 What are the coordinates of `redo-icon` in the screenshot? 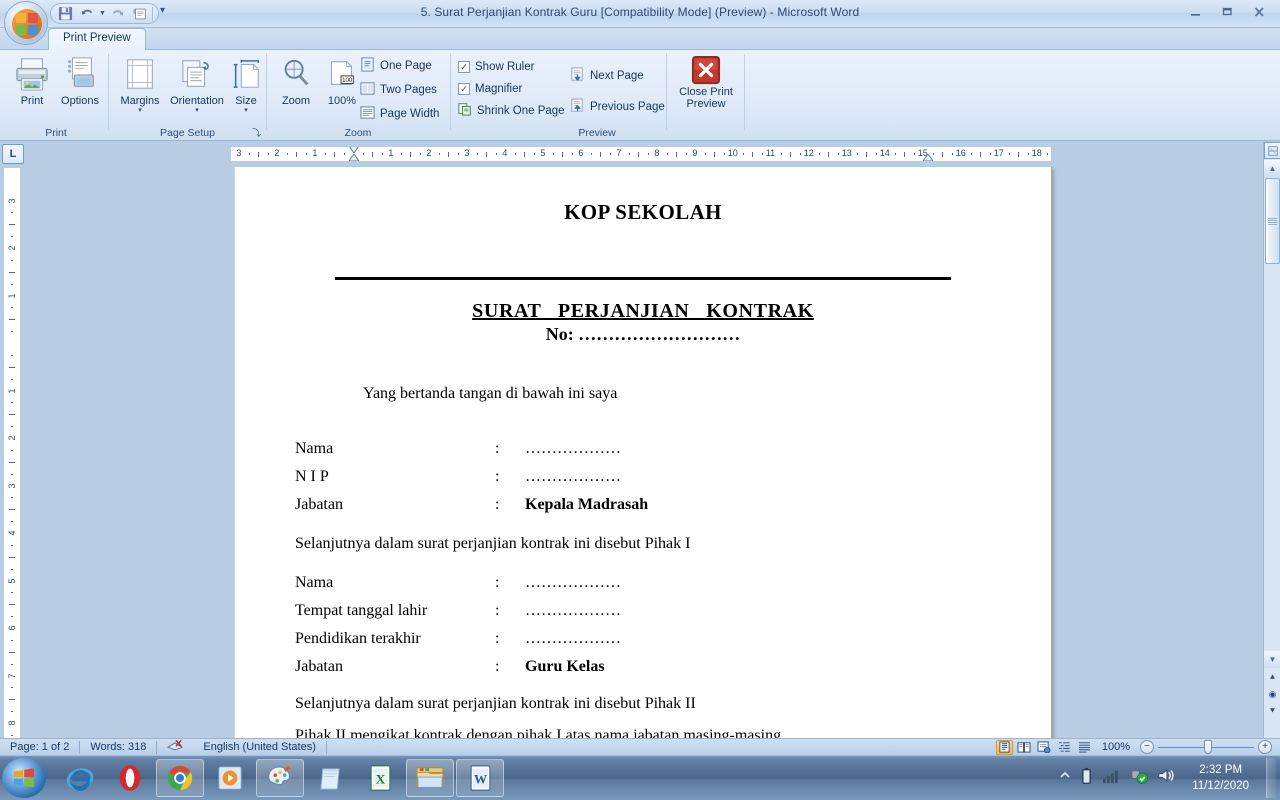 It's located at (118, 14).